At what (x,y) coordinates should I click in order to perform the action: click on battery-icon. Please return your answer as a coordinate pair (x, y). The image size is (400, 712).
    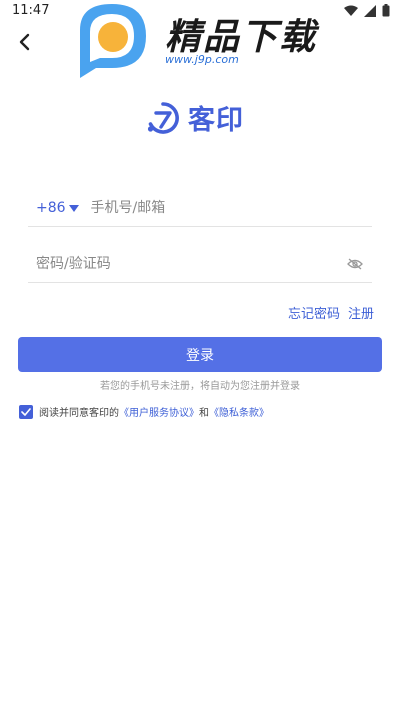
    Looking at the image, I should click on (386, 10).